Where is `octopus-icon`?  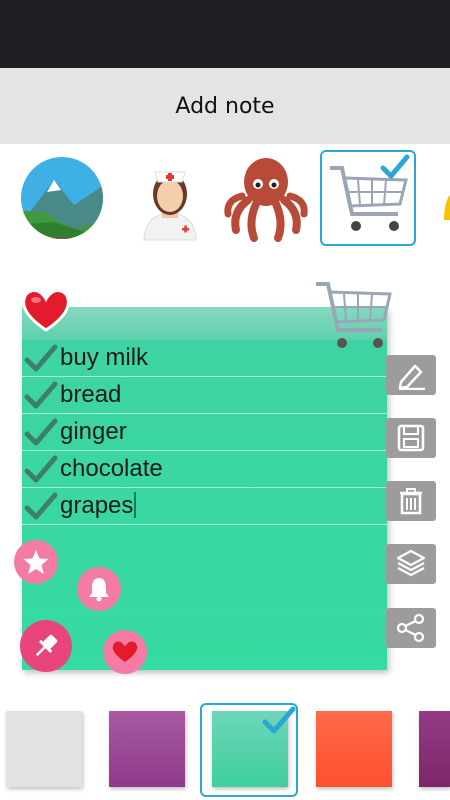
octopus-icon is located at coordinates (266, 200).